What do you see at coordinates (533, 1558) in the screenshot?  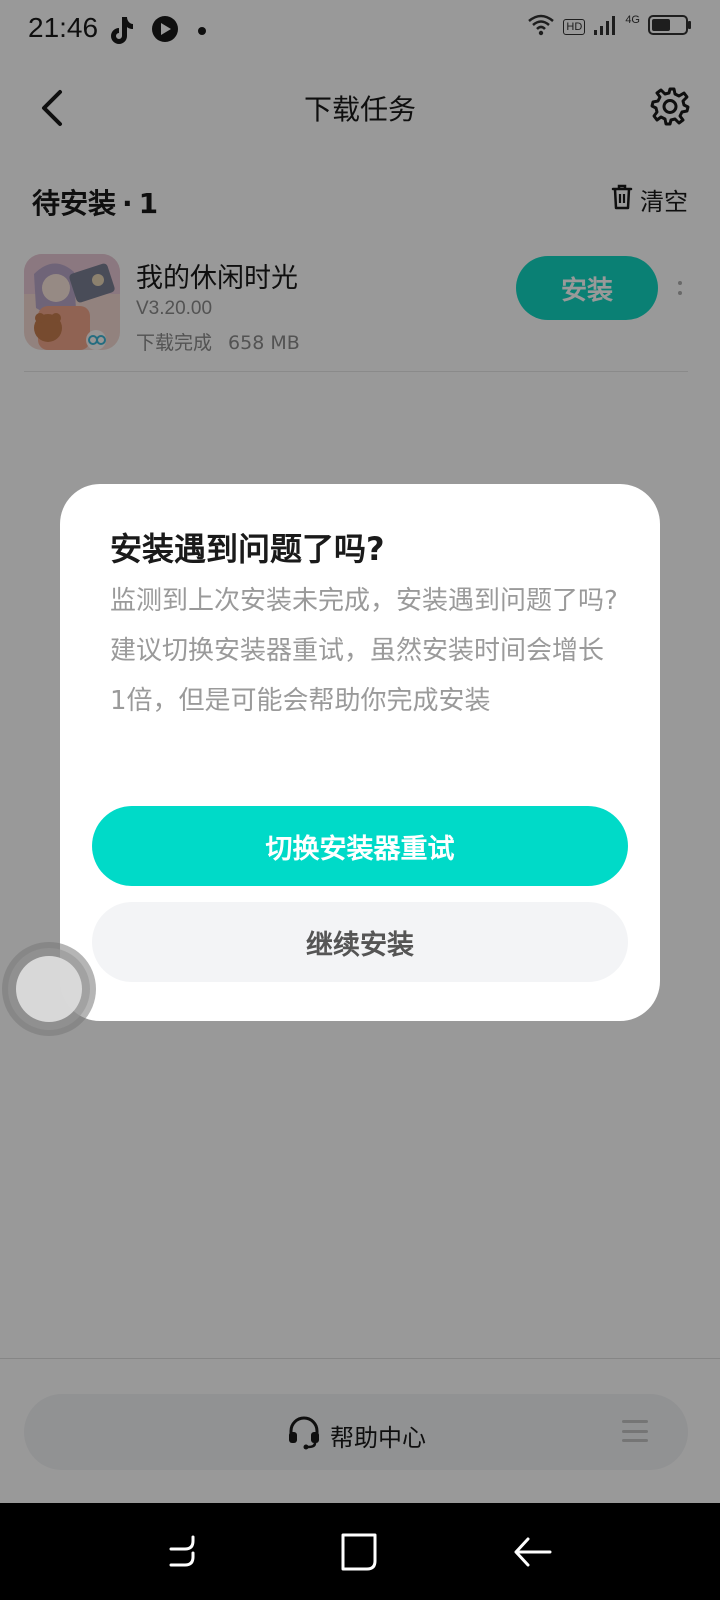 I see `back-icon` at bounding box center [533, 1558].